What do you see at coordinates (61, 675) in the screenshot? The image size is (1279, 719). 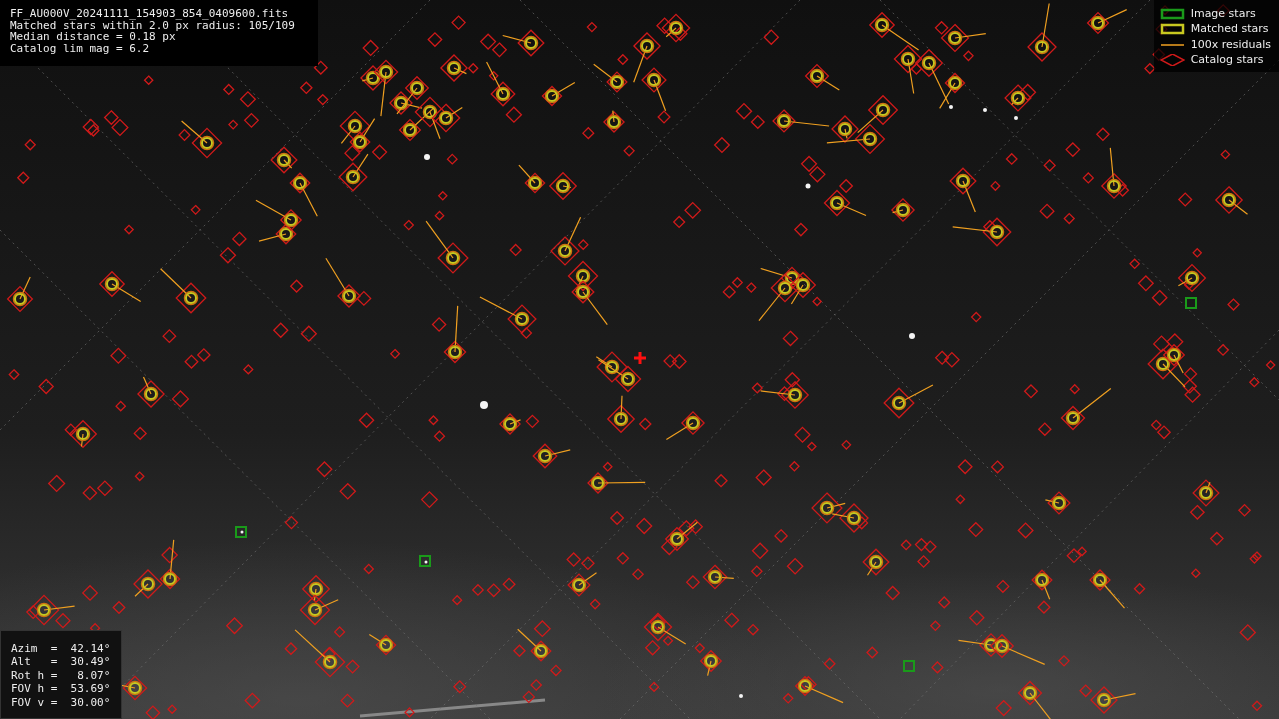 I see `pointing-text: Rot h = 8.07°` at bounding box center [61, 675].